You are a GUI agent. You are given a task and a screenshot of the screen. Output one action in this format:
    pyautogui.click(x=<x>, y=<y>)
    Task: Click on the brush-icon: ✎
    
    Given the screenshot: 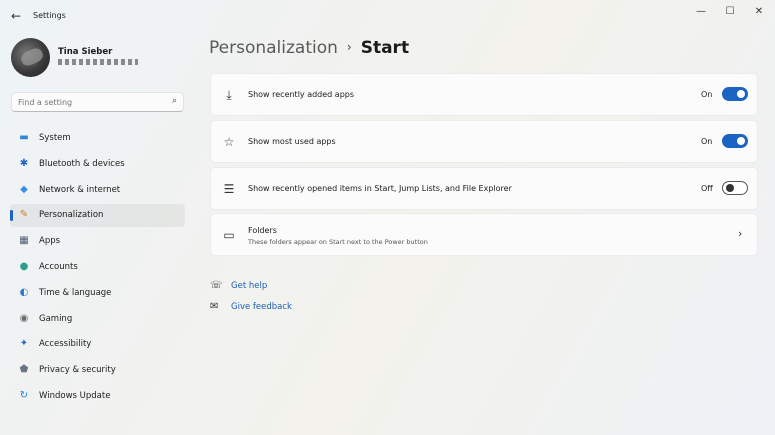 What is the action you would take?
    pyautogui.click(x=24, y=215)
    